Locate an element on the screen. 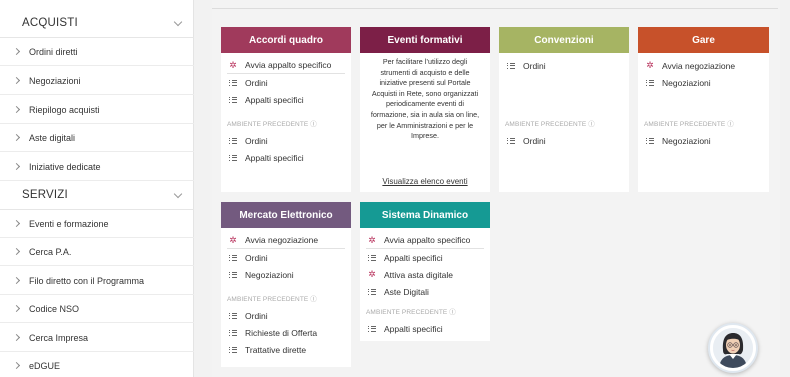 Image resolution: width=790 pixels, height=377 pixels. sidebar-item-label: Cerca Impresa is located at coordinates (59, 337).